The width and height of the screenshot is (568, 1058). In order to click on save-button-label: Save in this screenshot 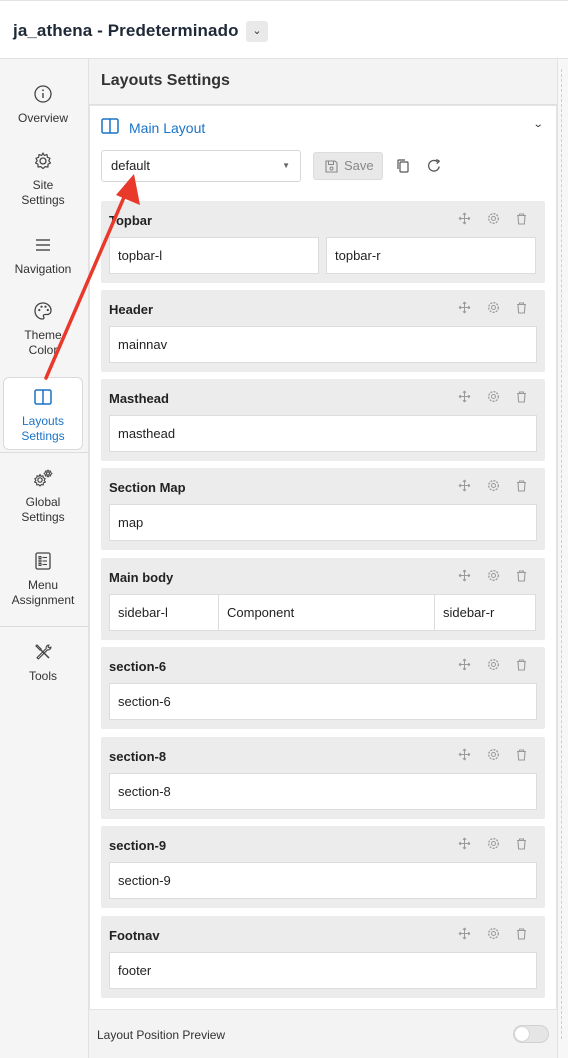, I will do `click(359, 165)`.